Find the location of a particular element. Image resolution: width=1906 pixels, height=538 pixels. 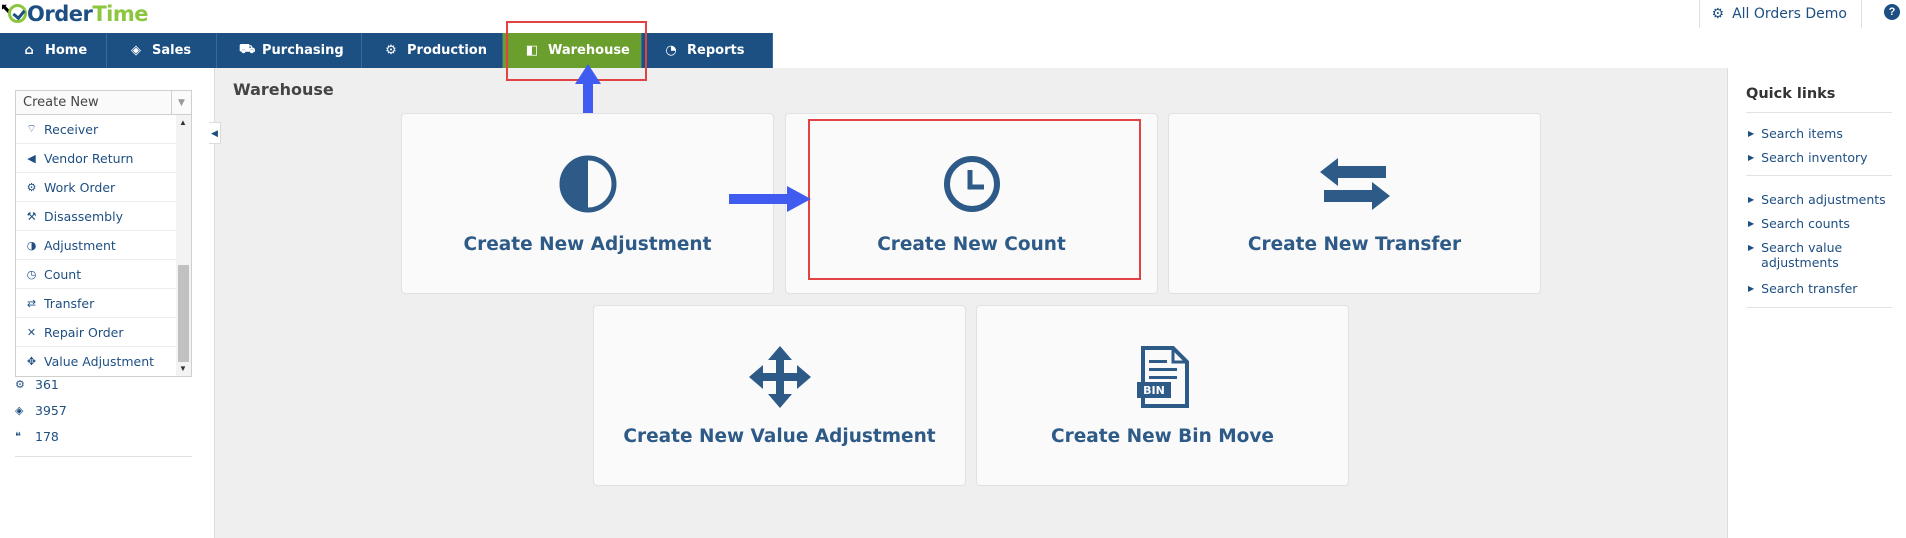

nav-reports: ◔ Reports is located at coordinates (707, 50).